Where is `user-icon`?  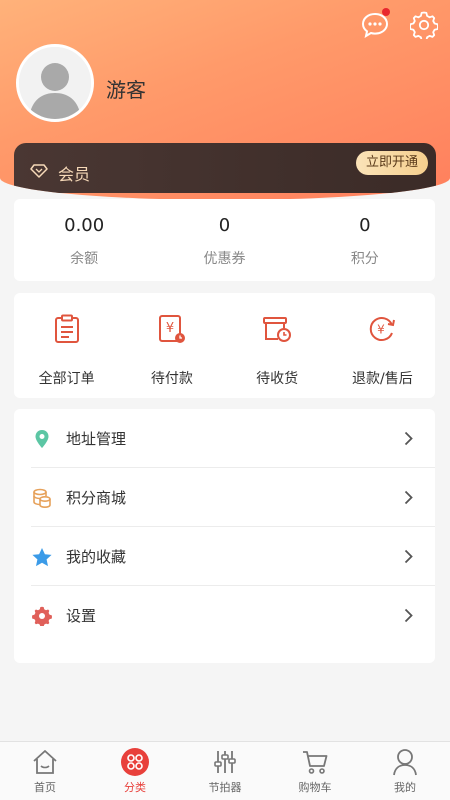
user-icon is located at coordinates (405, 762).